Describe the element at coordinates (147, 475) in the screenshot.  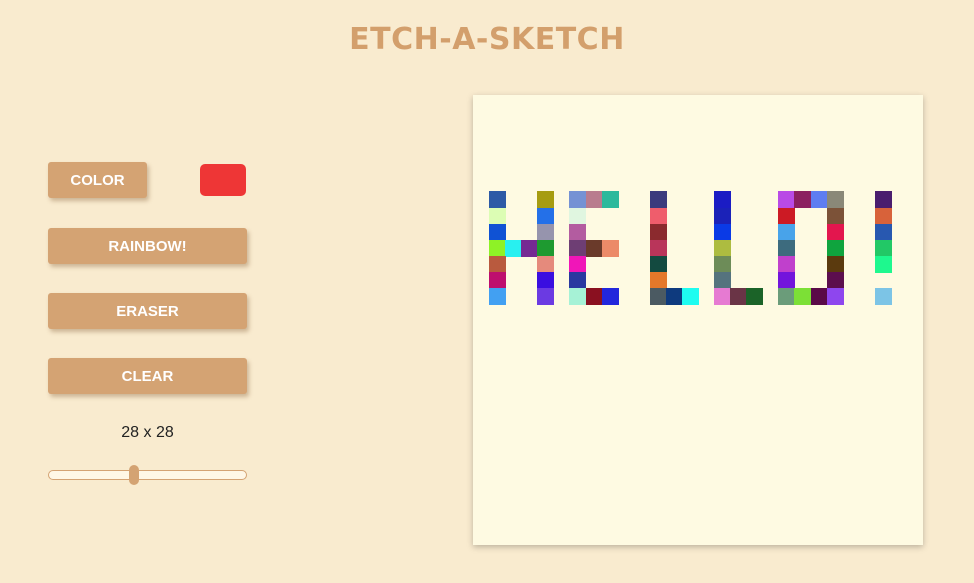
I see `grid-size-slider` at that location.